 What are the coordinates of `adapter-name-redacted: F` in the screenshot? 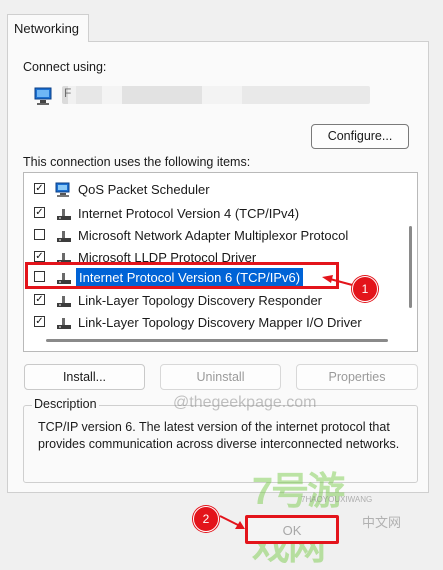 It's located at (216, 95).